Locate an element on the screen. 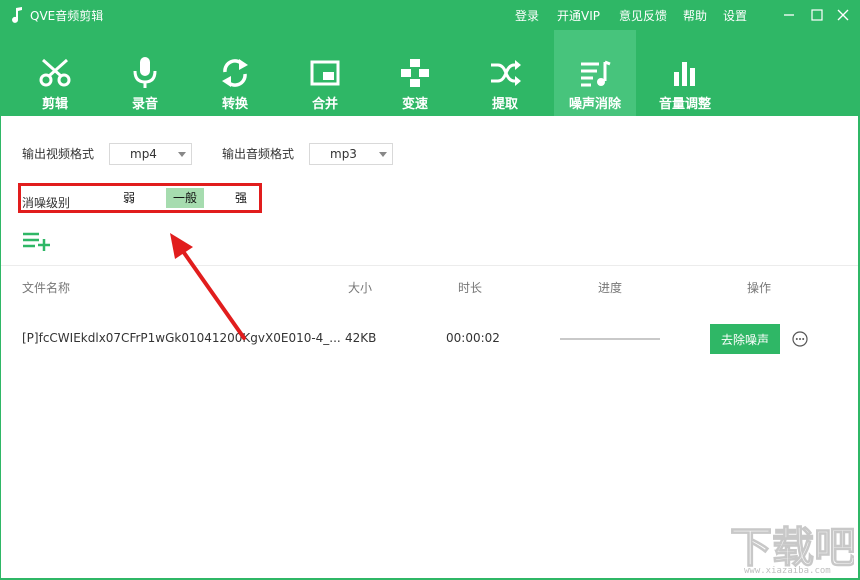 The width and height of the screenshot is (860, 580). highlight-box is located at coordinates (140, 198).